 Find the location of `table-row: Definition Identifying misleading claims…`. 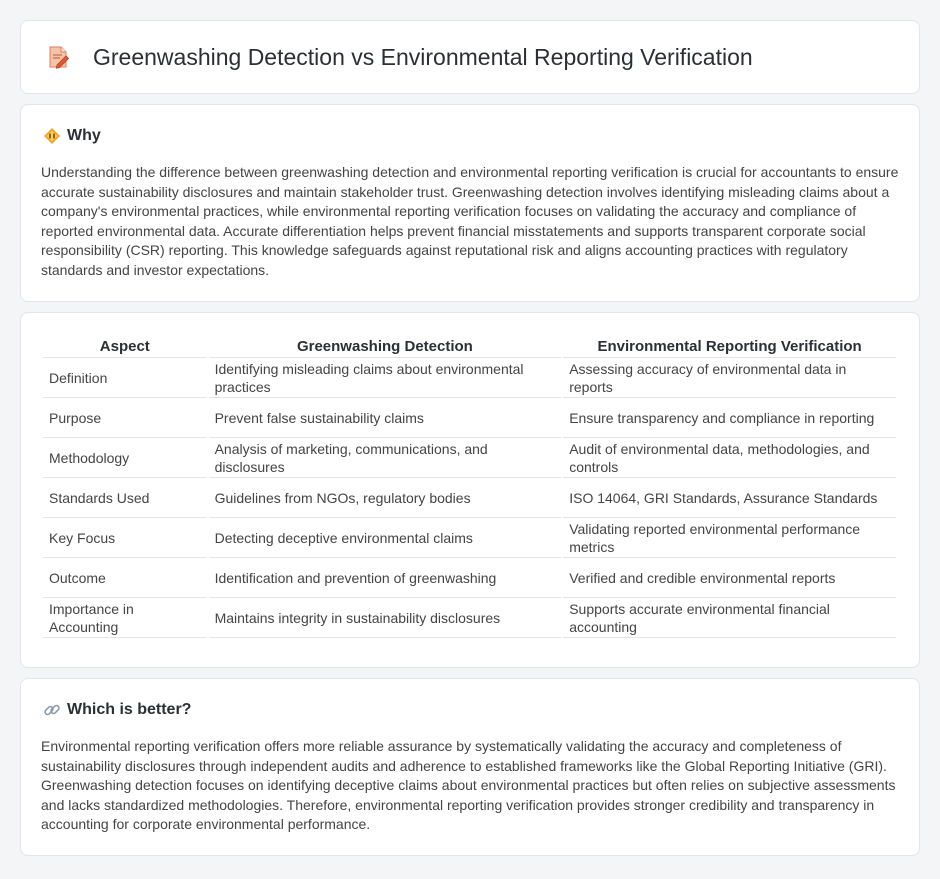

table-row: Definition Identifying misleading claims… is located at coordinates (469, 378).